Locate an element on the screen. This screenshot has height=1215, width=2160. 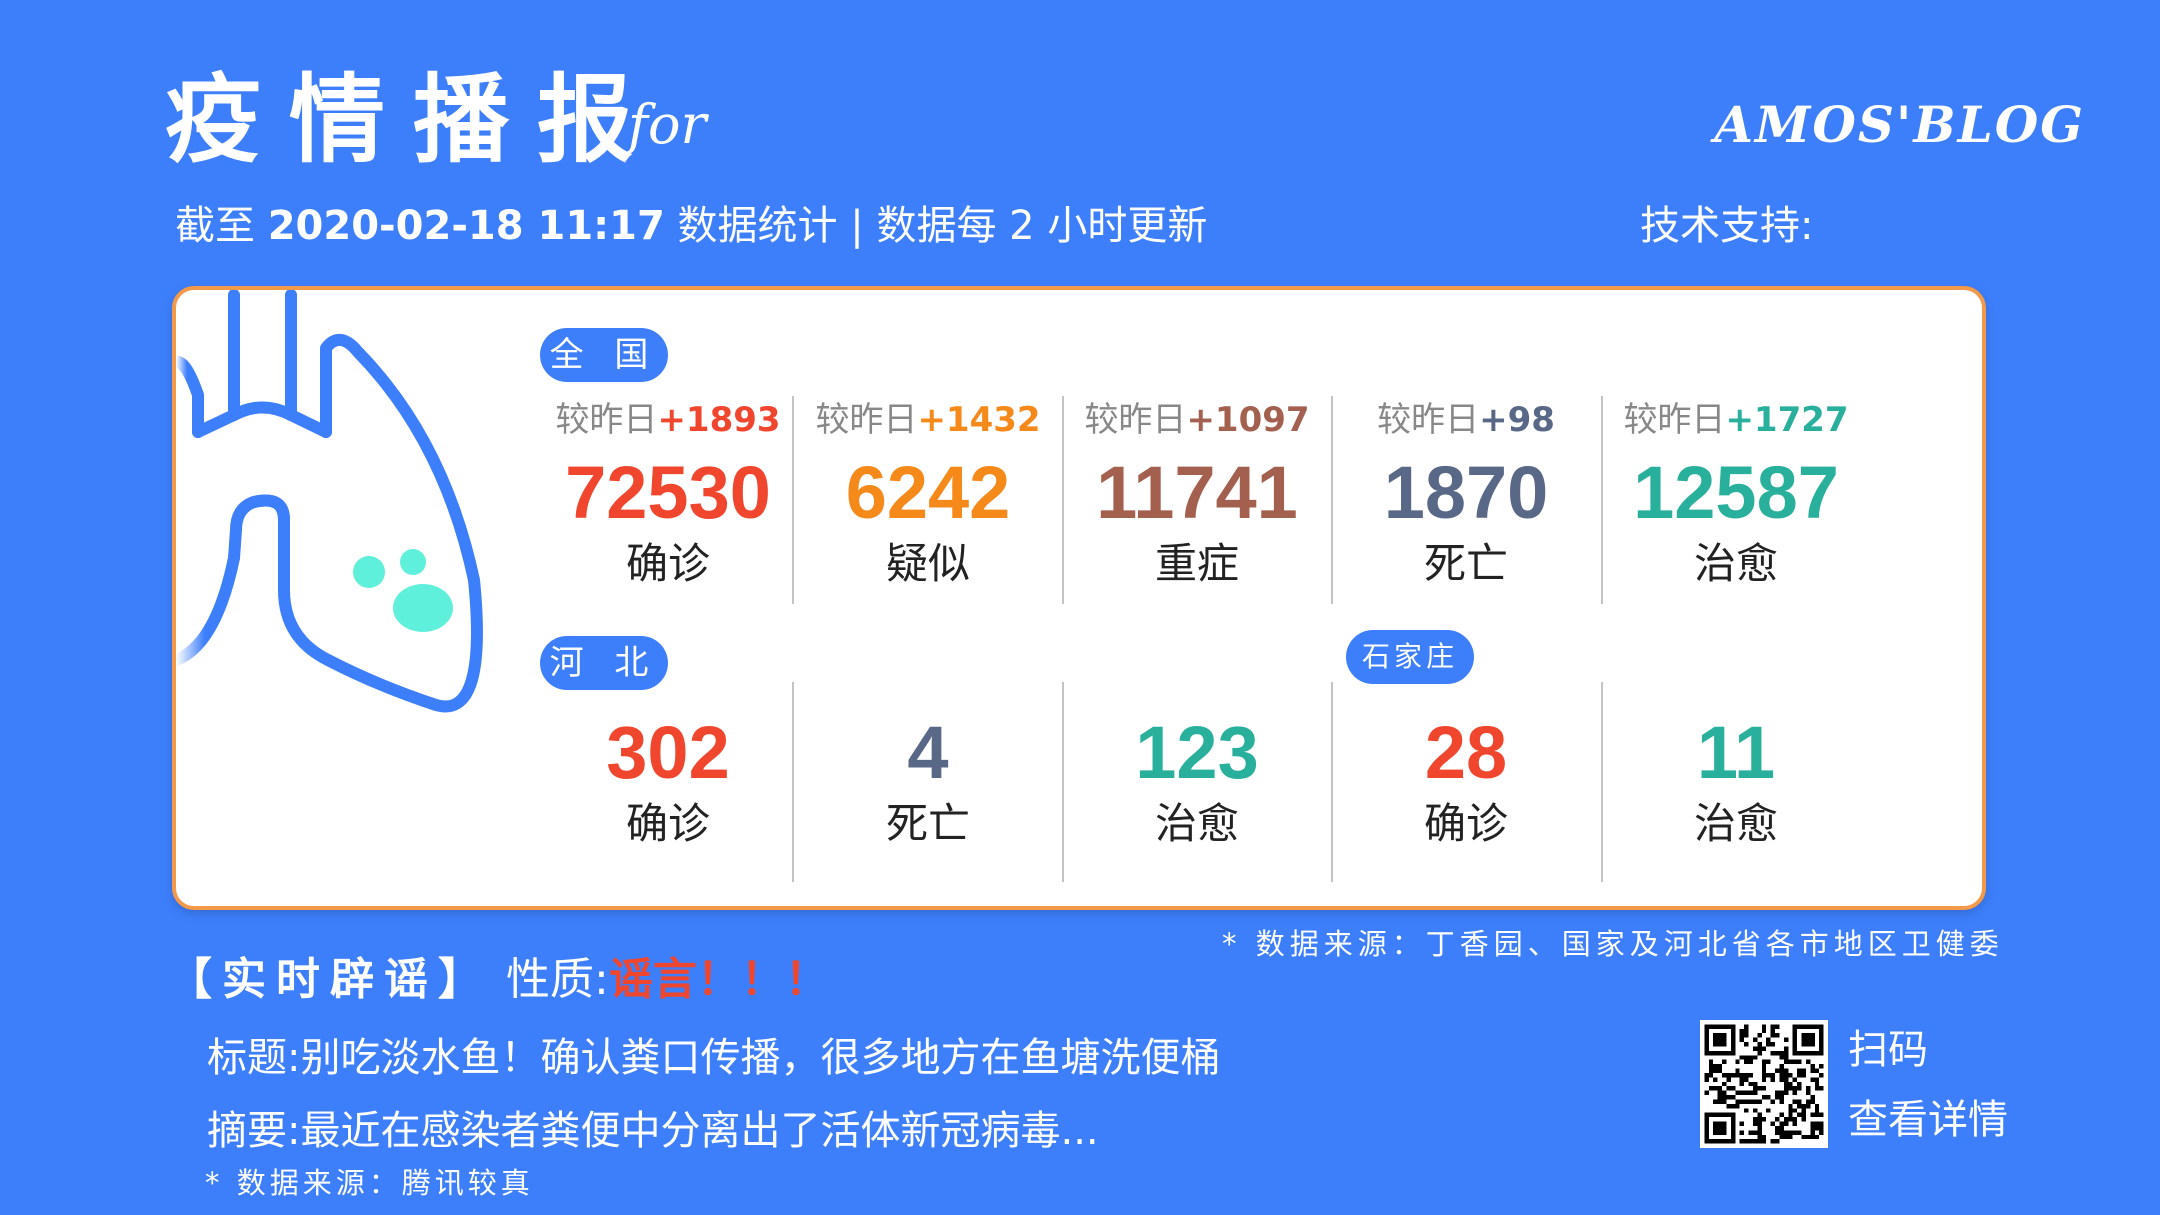
national-confirmed: 较昨日+1893 72530 确诊 is located at coordinates (668, 494).